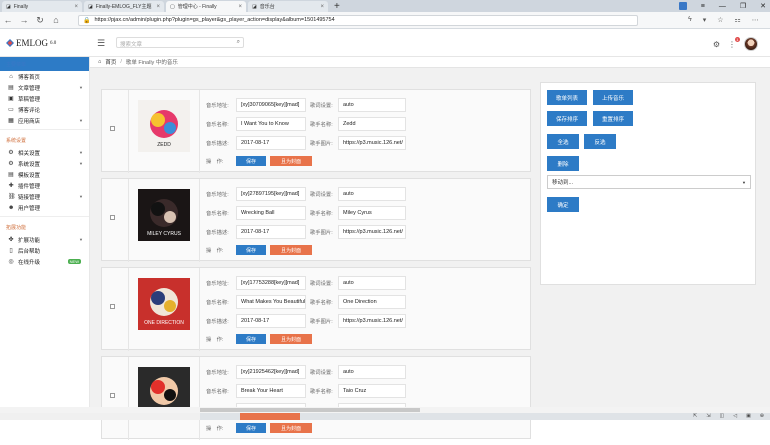  I want to click on scrollbar-thumb, so click(310, 410).